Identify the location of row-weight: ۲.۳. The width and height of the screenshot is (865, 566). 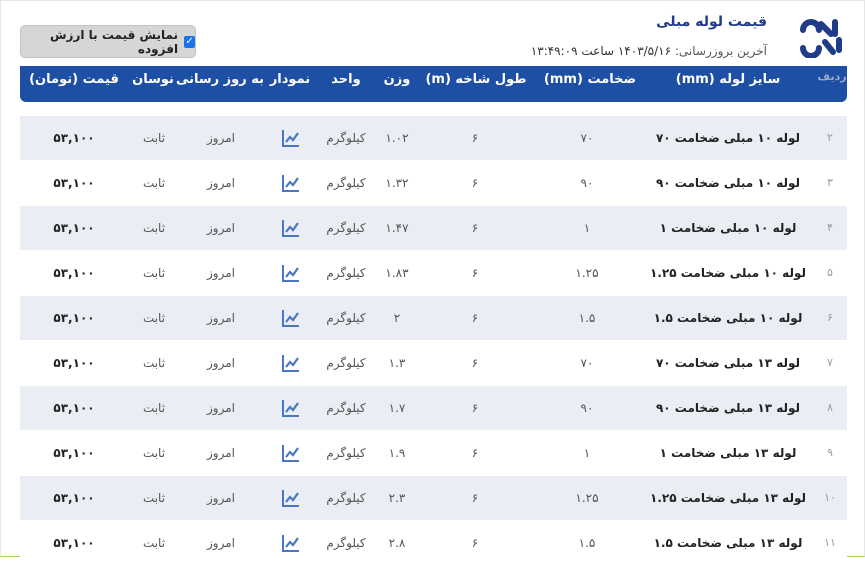
(397, 498).